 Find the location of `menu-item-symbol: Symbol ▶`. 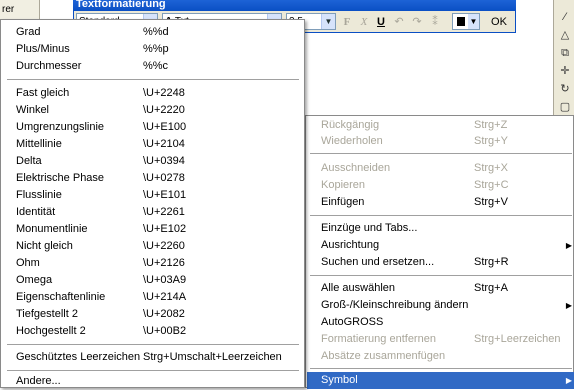

menu-item-symbol: Symbol ▶ is located at coordinates (440, 380).